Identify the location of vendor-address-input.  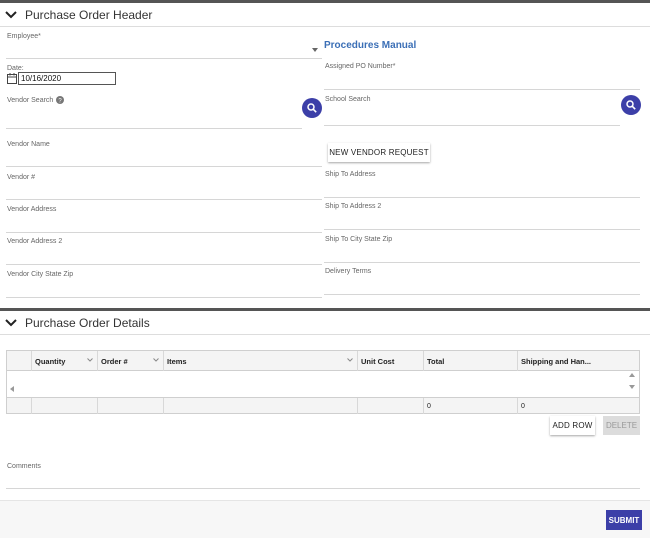
(164, 223).